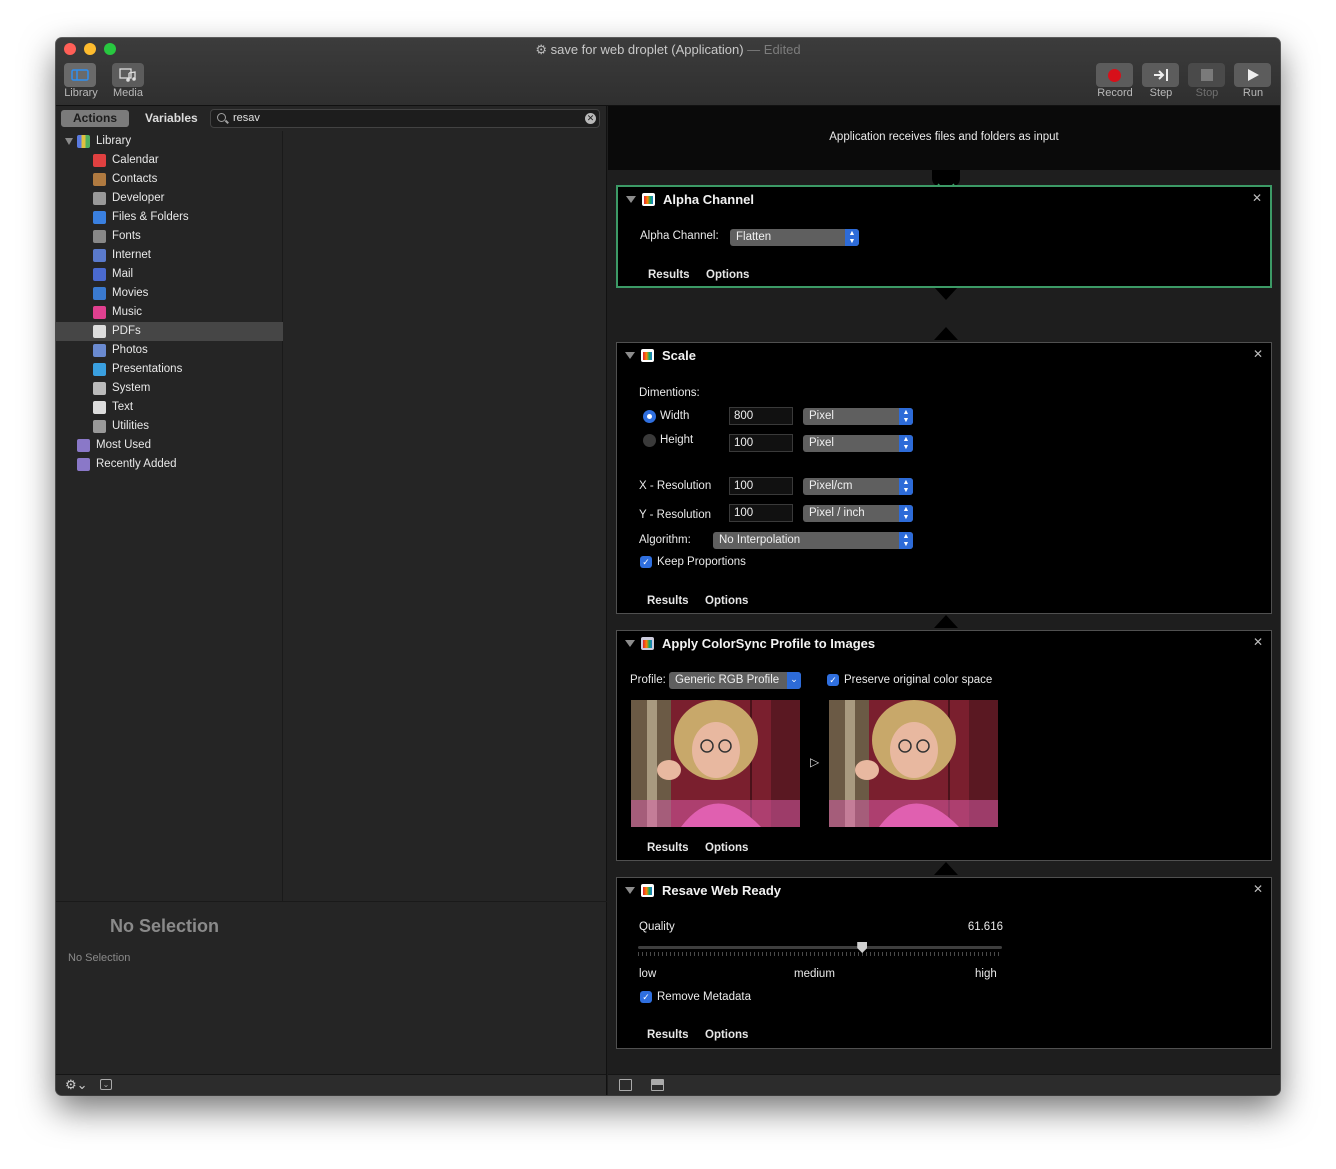 The height and width of the screenshot is (1169, 1336). Describe the element at coordinates (657, 1085) in the screenshot. I see `log-view-icon` at that location.